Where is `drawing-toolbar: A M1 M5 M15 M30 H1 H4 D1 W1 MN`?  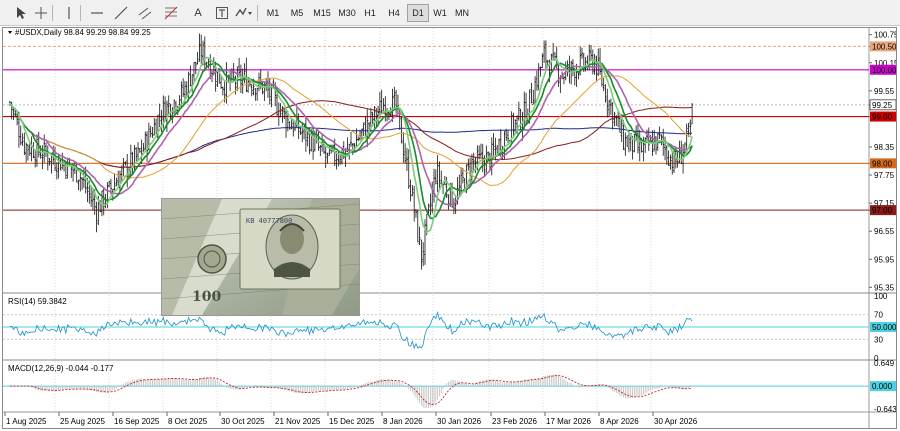
drawing-toolbar: A M1 M5 M15 M30 H1 H4 D1 W1 MN is located at coordinates (450, 13).